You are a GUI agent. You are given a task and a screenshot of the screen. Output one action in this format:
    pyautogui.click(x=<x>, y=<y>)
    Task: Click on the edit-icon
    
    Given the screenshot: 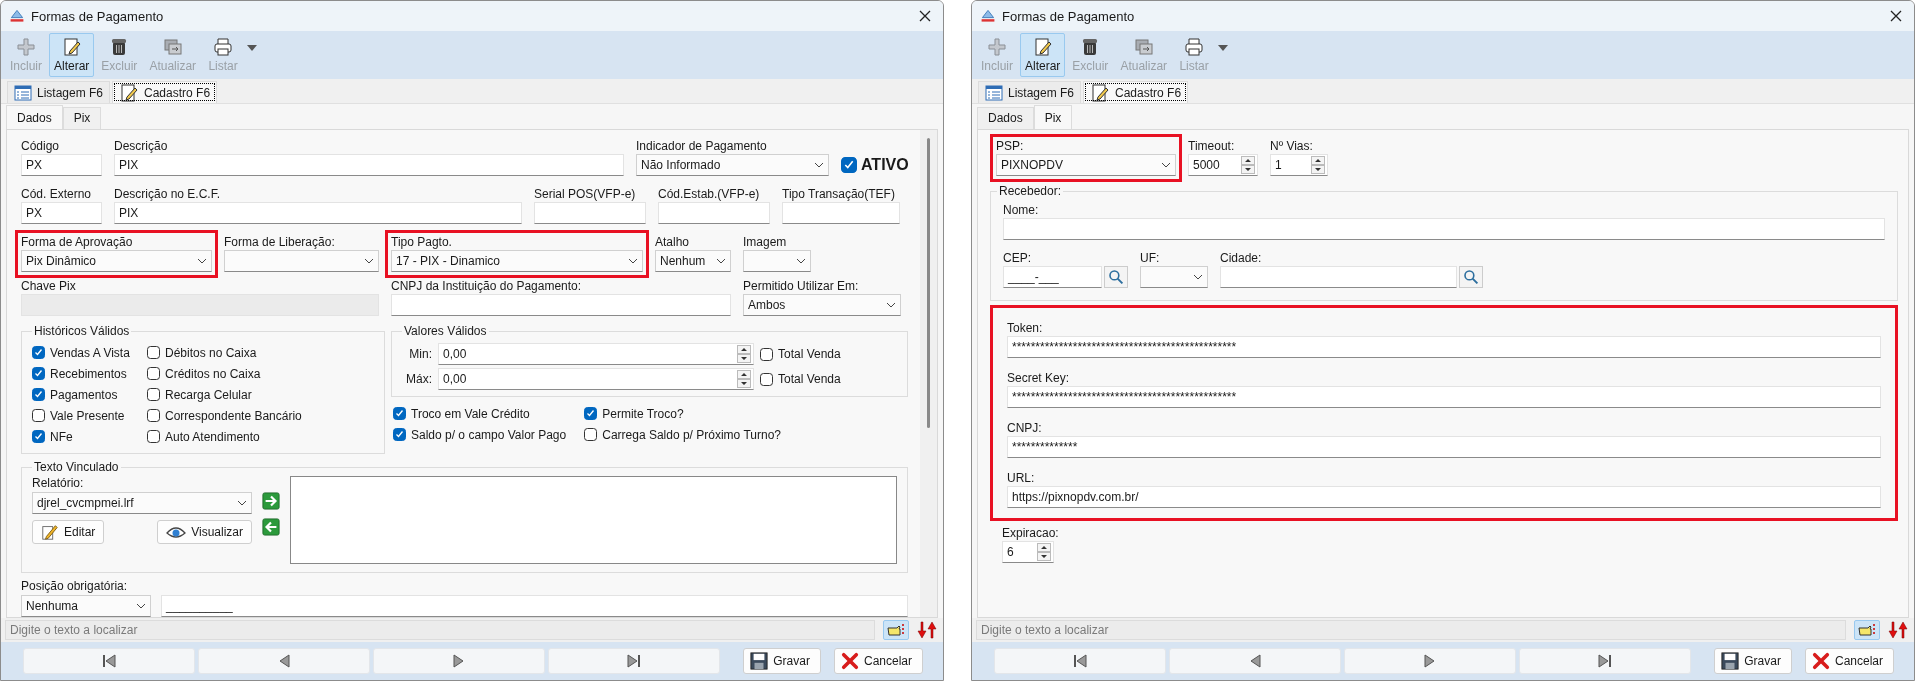 What is the action you would take?
    pyautogui.click(x=71, y=47)
    